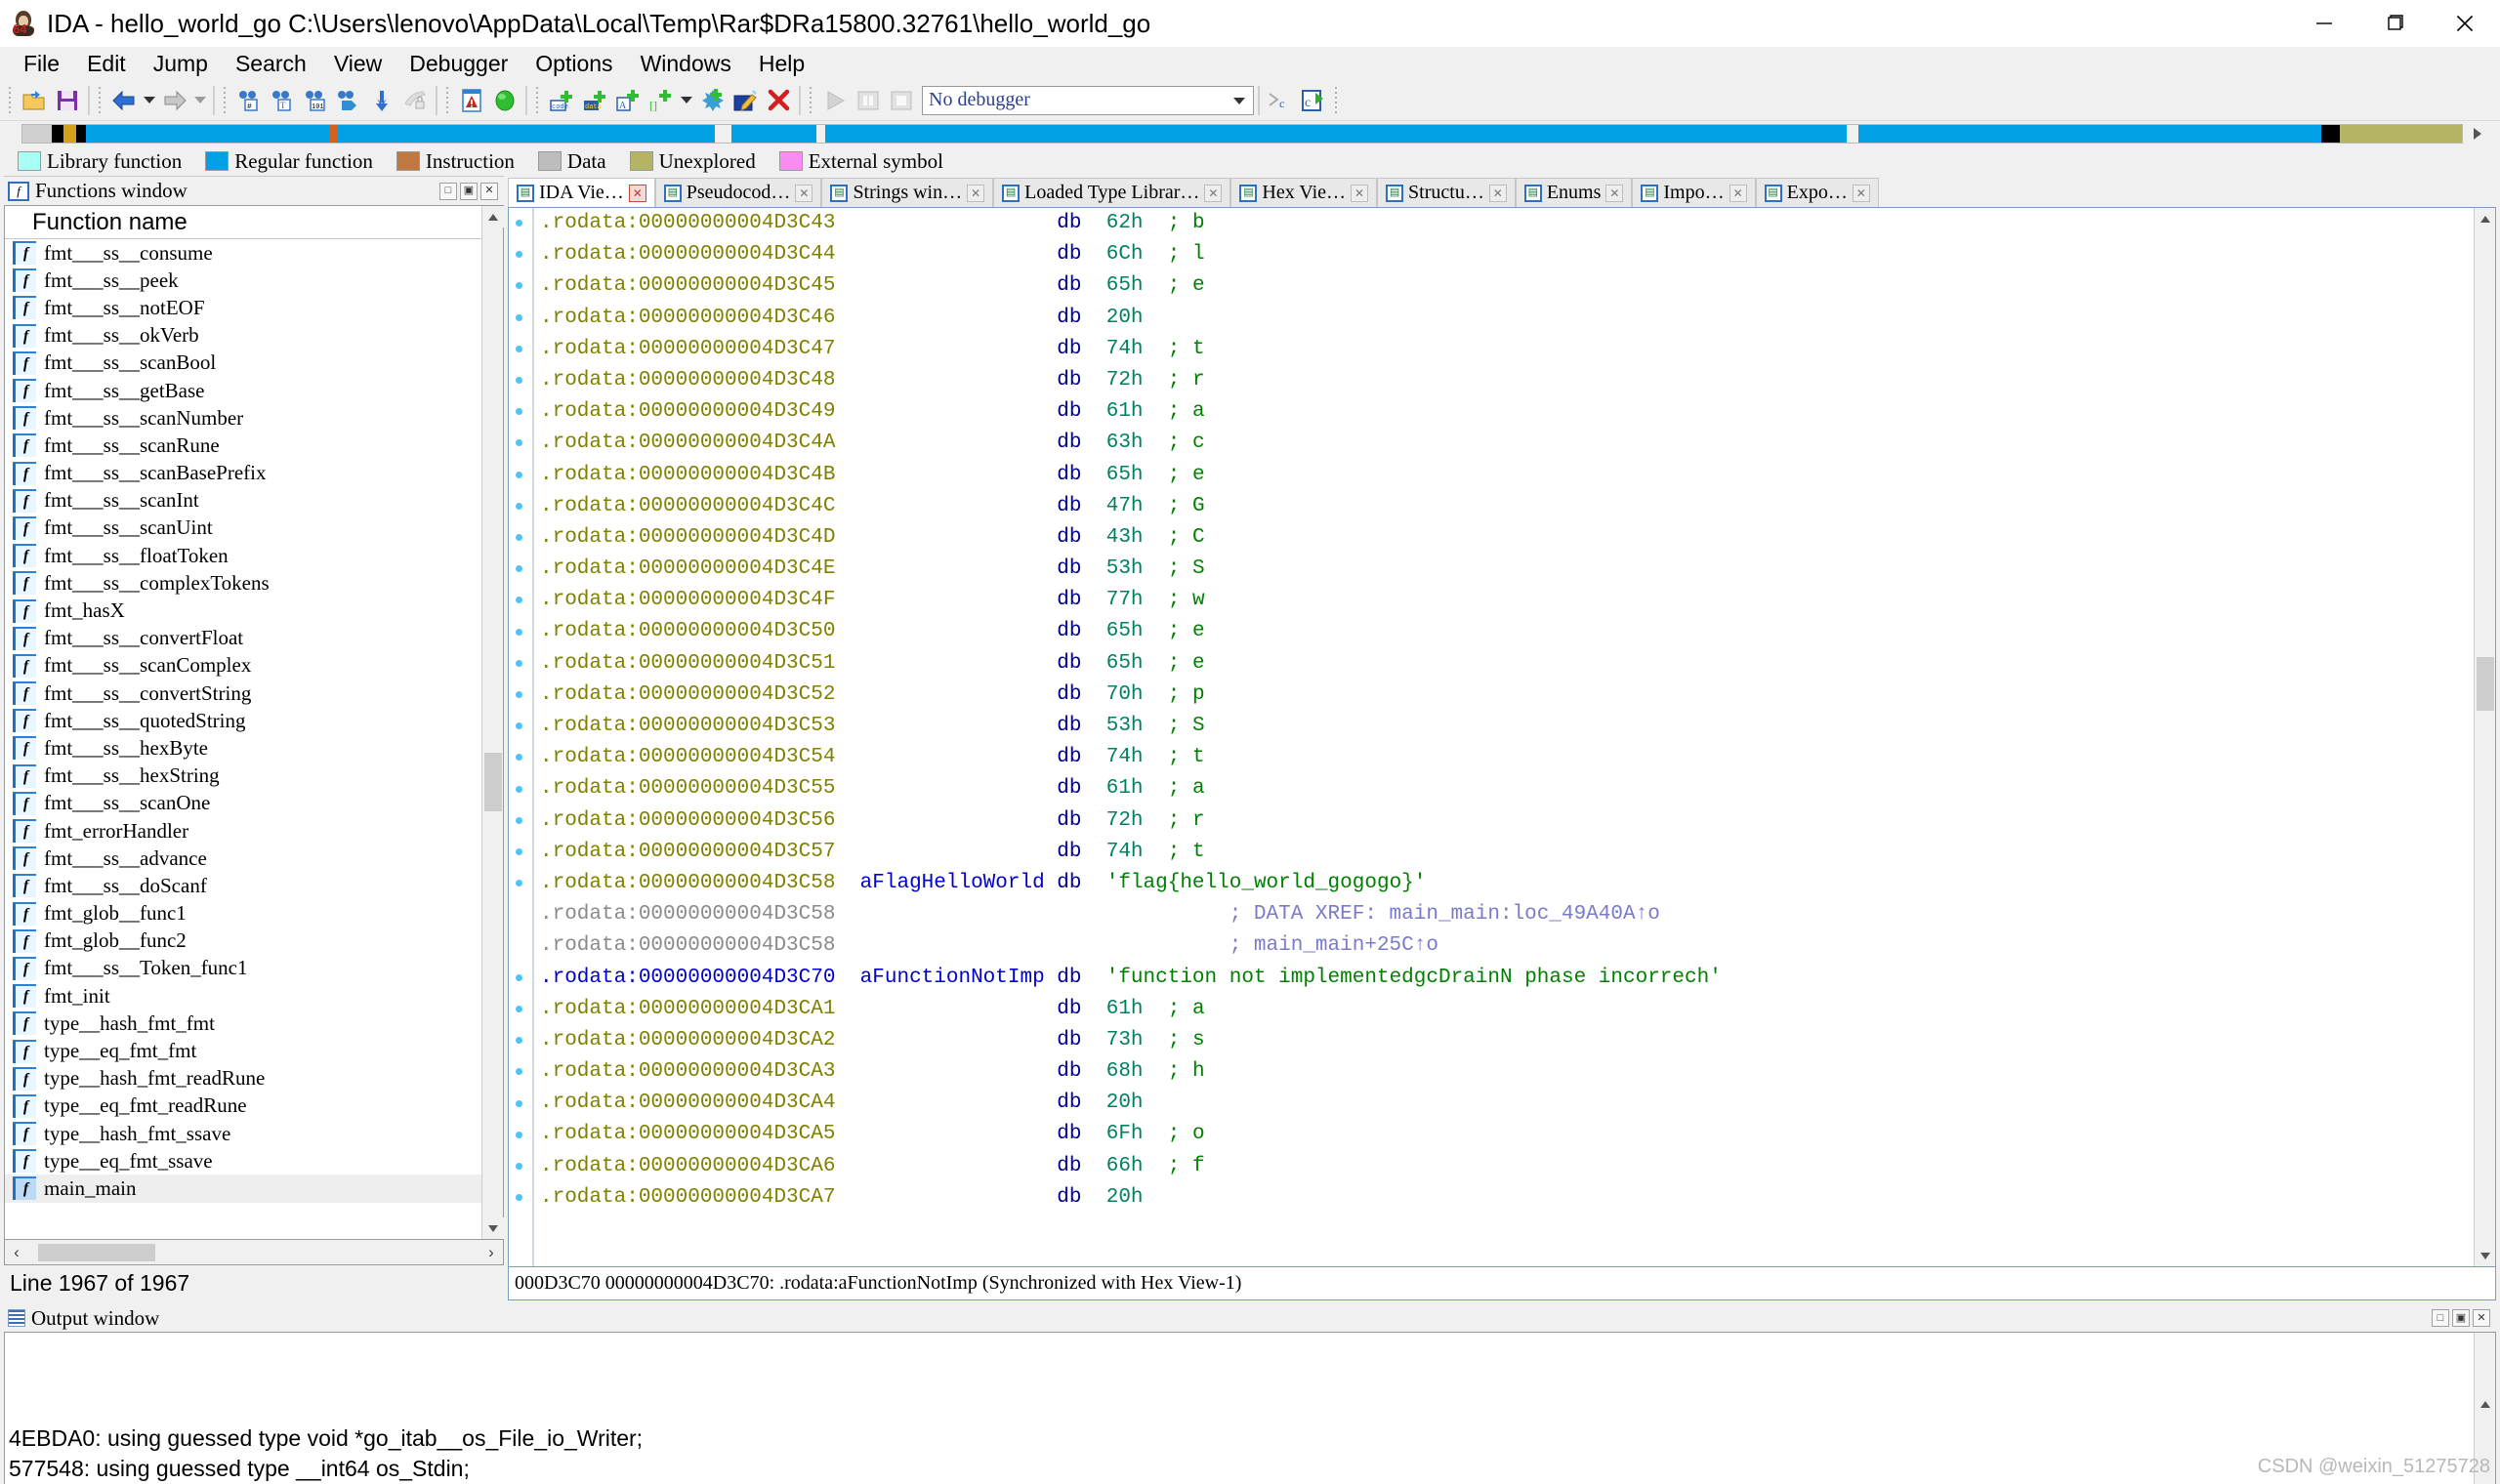  Describe the element at coordinates (1517, 444) in the screenshot. I see `disassembly-line: .rodata:00000000004D3C4A db 63h ; c` at that location.